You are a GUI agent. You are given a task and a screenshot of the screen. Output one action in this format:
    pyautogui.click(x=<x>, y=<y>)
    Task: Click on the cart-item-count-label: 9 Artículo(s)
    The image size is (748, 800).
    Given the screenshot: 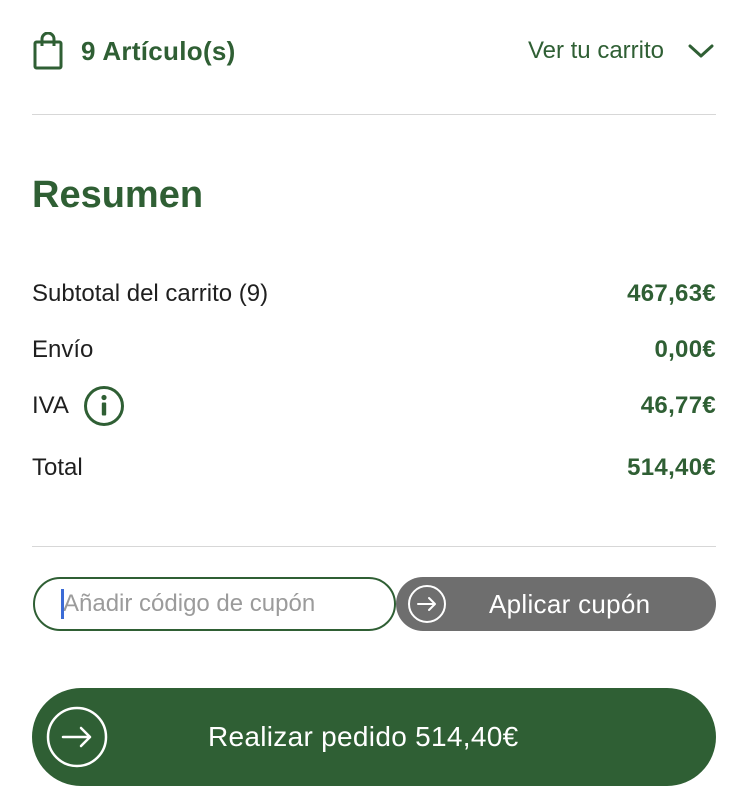 What is the action you would take?
    pyautogui.click(x=158, y=50)
    